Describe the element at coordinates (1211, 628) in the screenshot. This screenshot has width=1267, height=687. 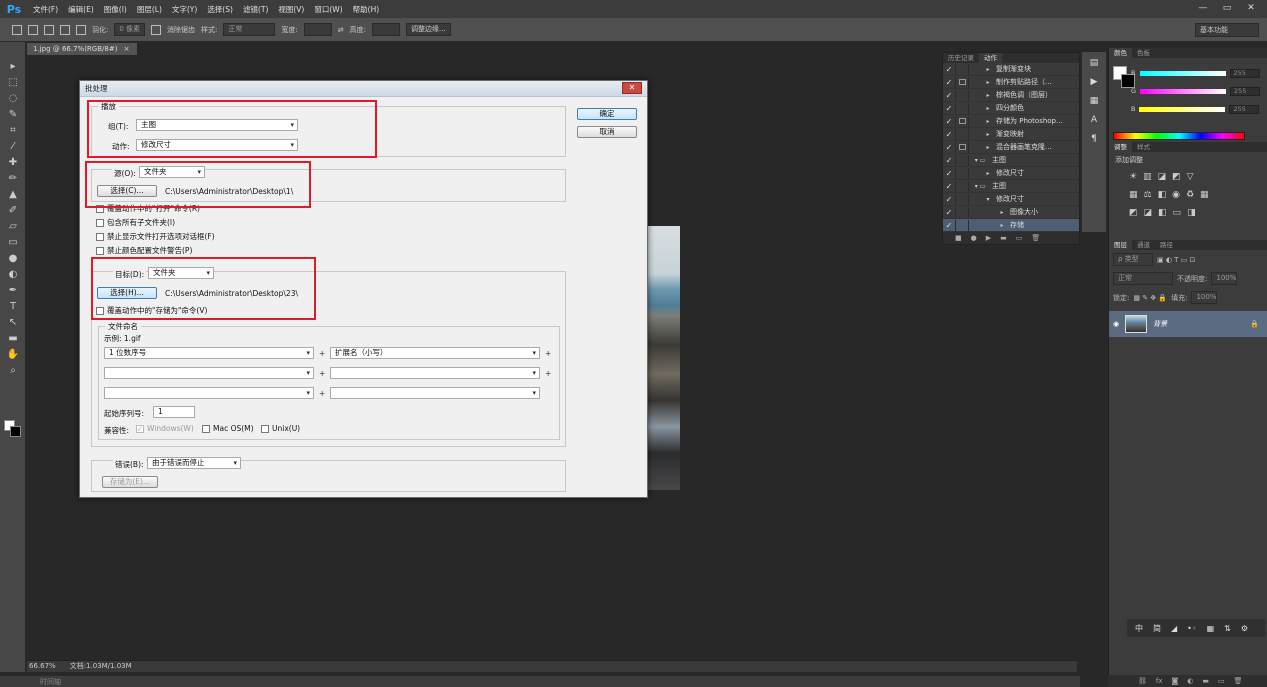
I see `ime-keyboard-icon: ▦` at that location.